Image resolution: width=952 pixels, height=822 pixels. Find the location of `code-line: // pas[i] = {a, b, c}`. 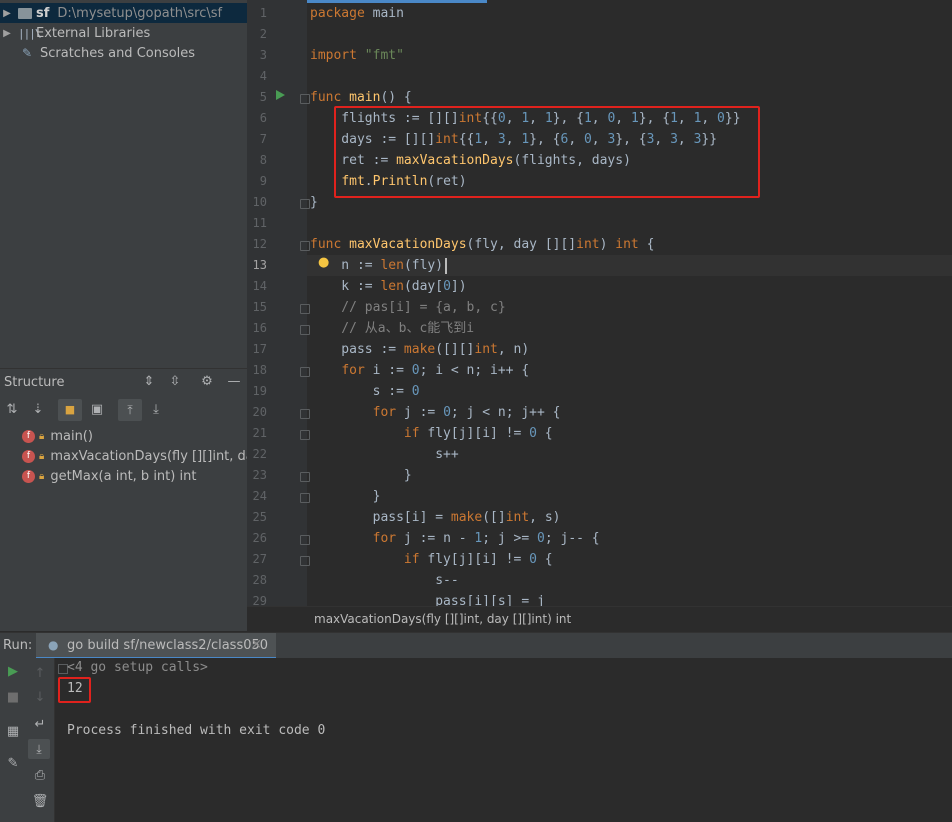

code-line: // pas[i] = {a, b, c} is located at coordinates (408, 307).